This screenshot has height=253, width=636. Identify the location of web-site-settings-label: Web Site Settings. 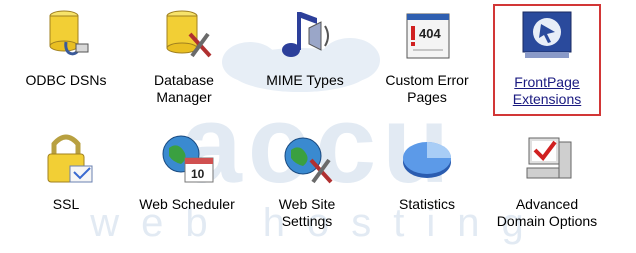
(307, 212).